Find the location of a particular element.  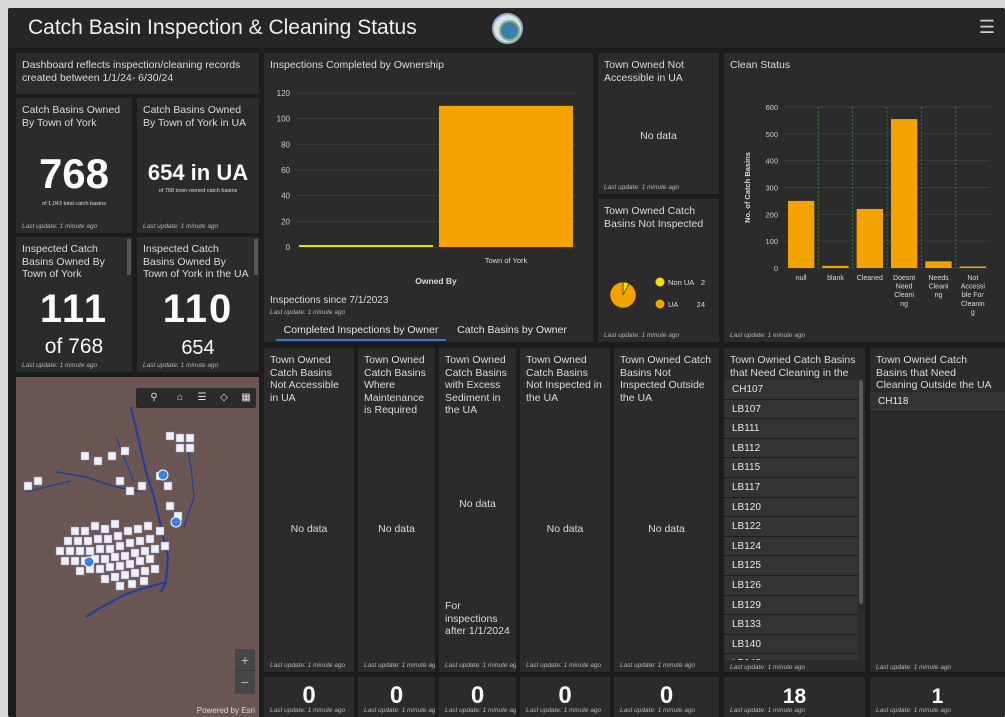

zoom-control: + − is located at coordinates (245, 671).